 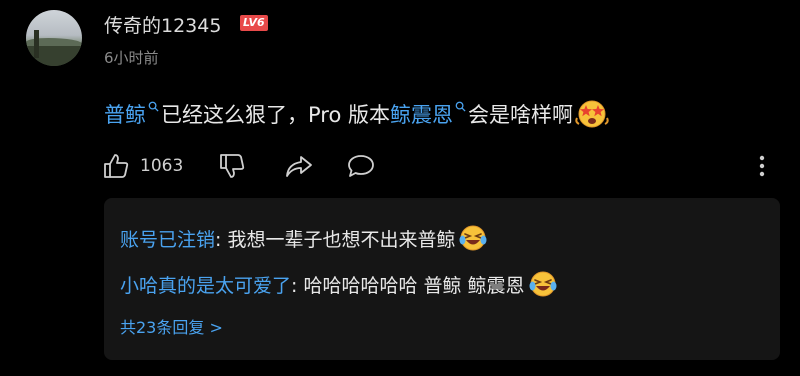 I want to click on like-button: 1063, so click(x=142, y=166).